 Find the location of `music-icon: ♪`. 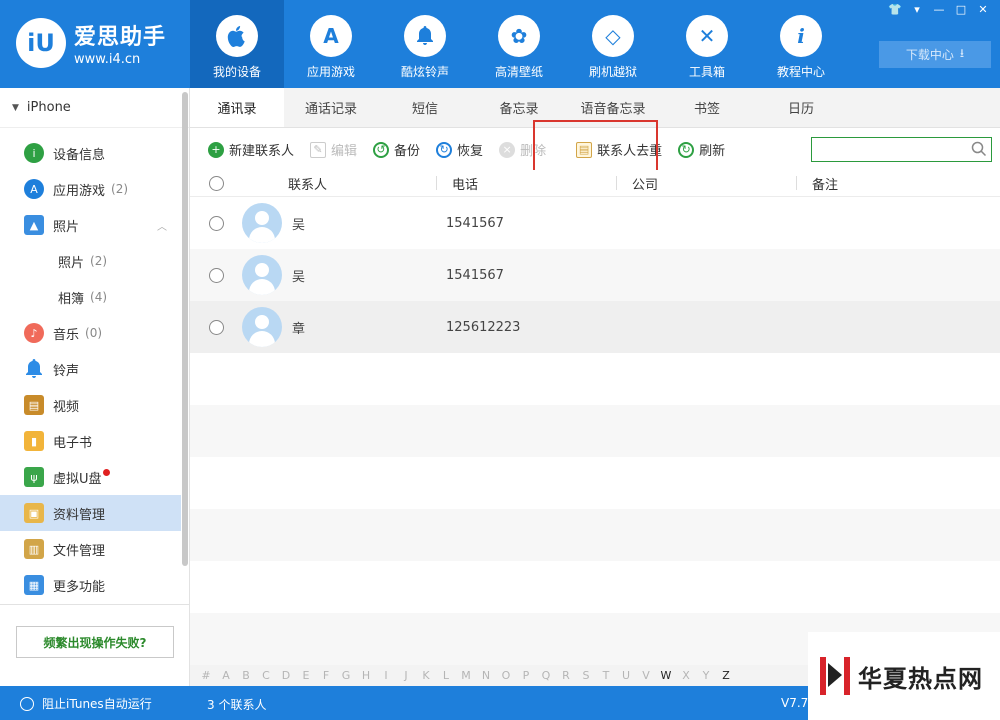

music-icon: ♪ is located at coordinates (34, 333).